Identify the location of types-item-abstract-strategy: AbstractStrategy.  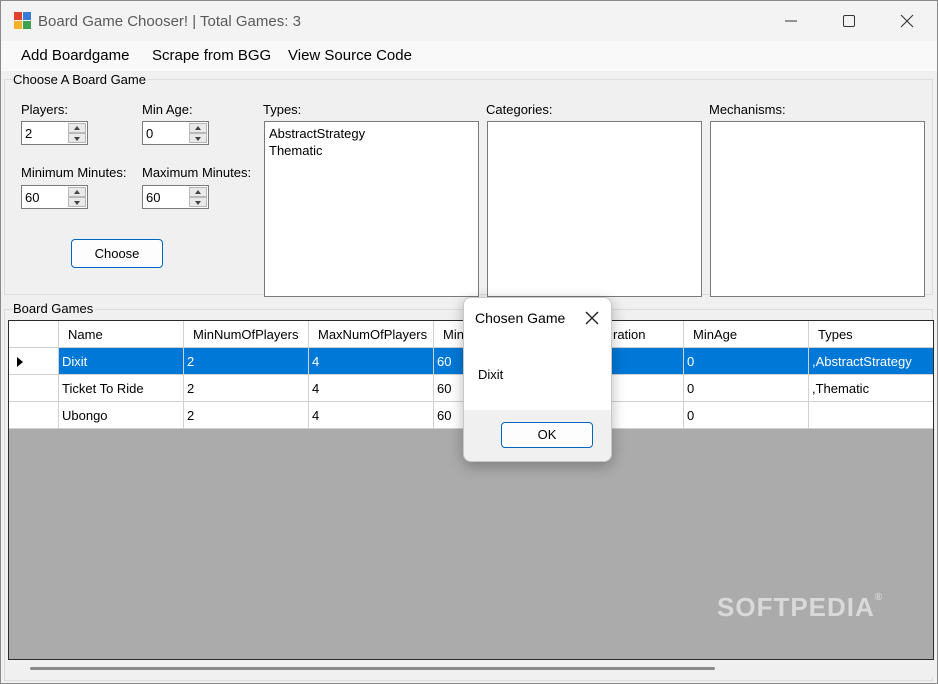
(371, 133).